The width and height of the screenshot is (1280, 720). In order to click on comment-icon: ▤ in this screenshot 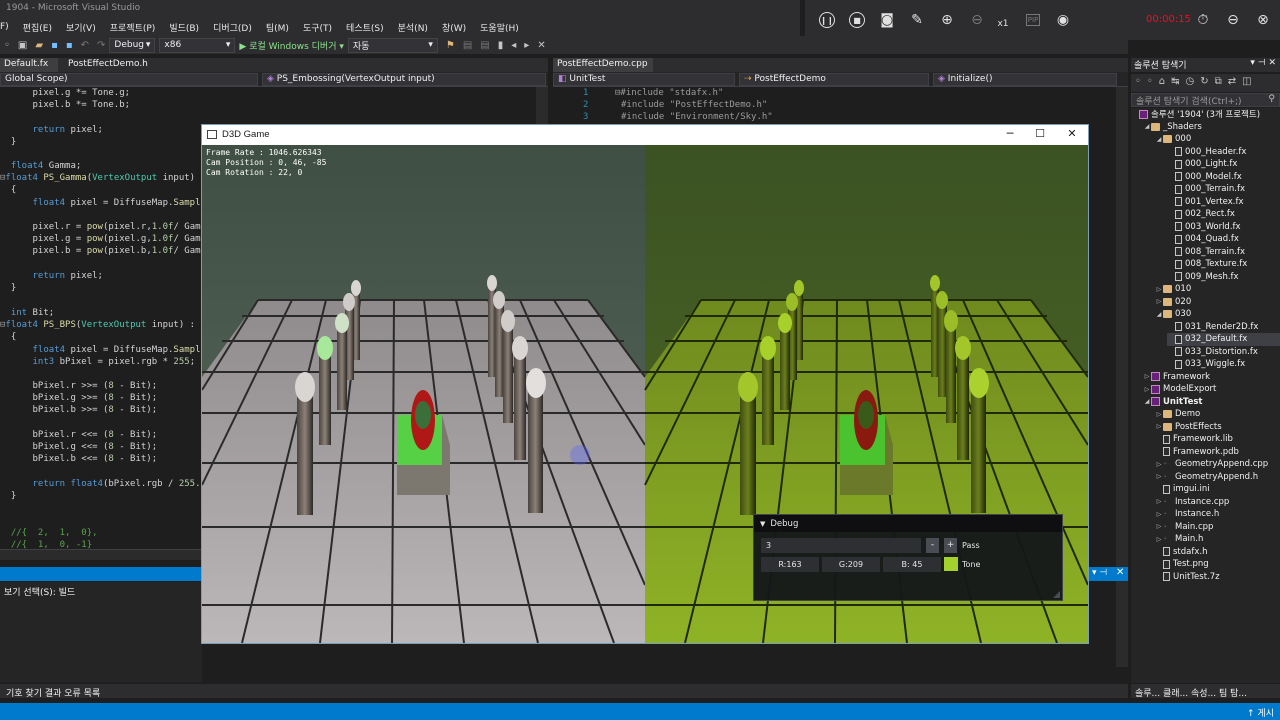, I will do `click(467, 45)`.